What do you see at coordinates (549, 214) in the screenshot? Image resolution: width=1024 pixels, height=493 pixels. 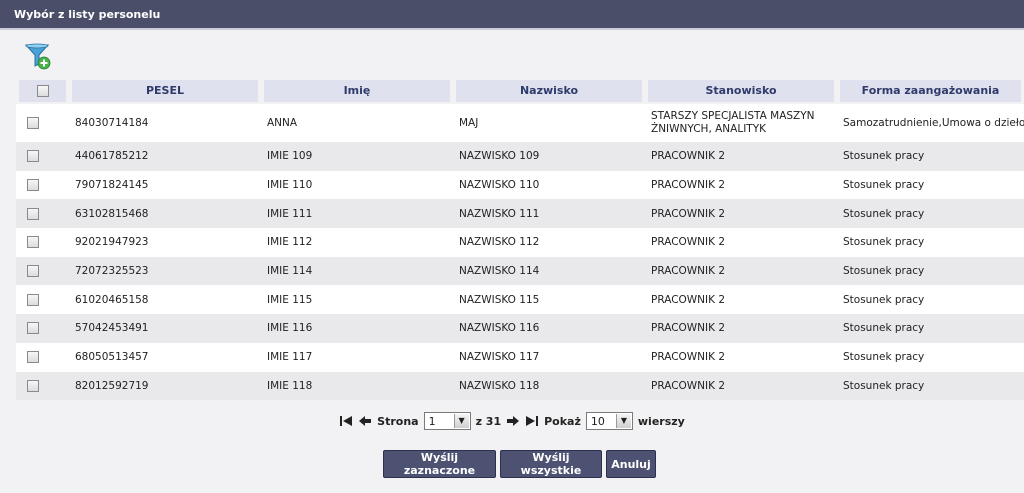 I see `cell-nazwisko: NAZWISKO 111` at bounding box center [549, 214].